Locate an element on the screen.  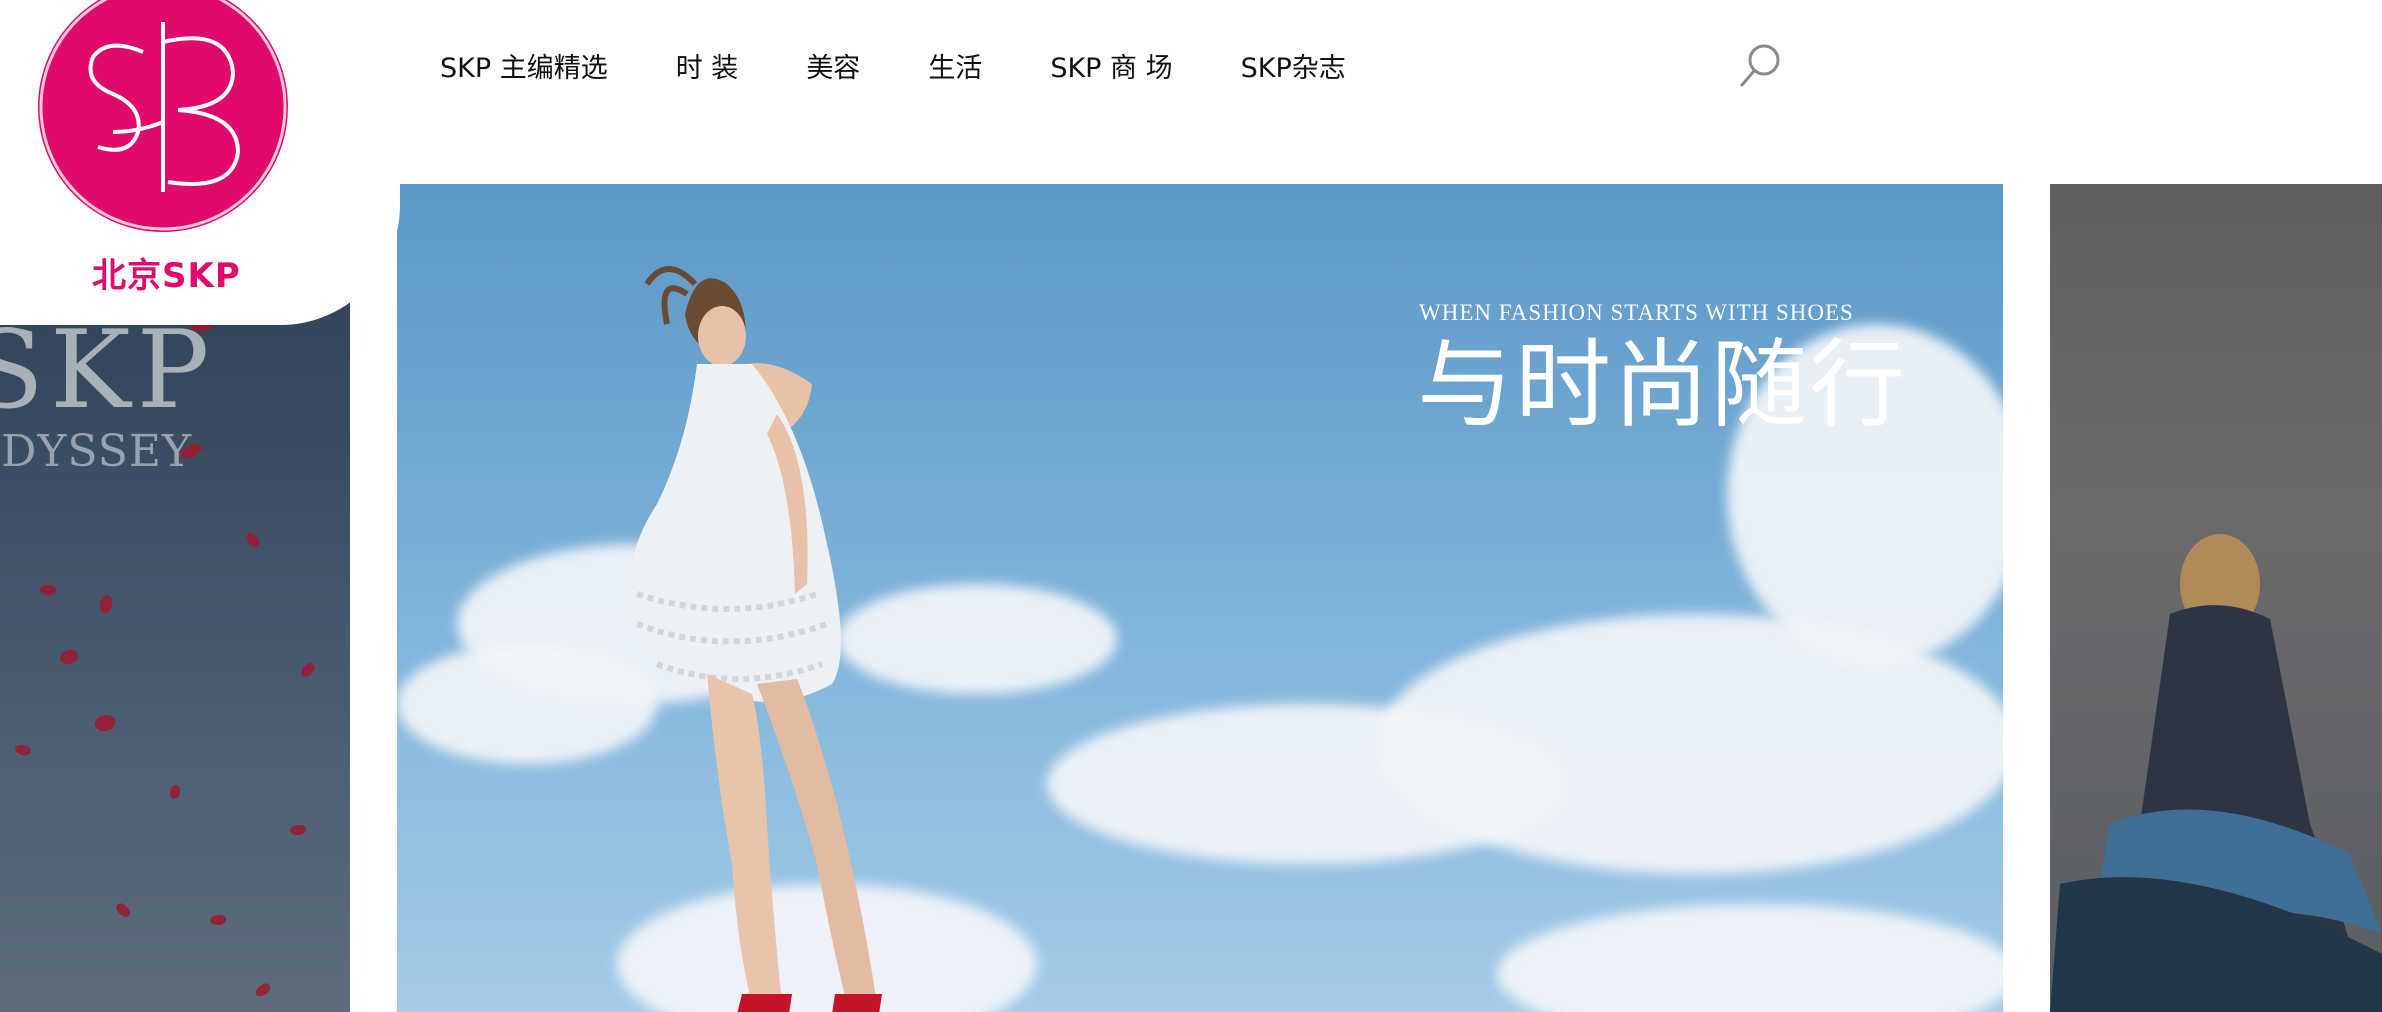
search-icon is located at coordinates (1760, 65).